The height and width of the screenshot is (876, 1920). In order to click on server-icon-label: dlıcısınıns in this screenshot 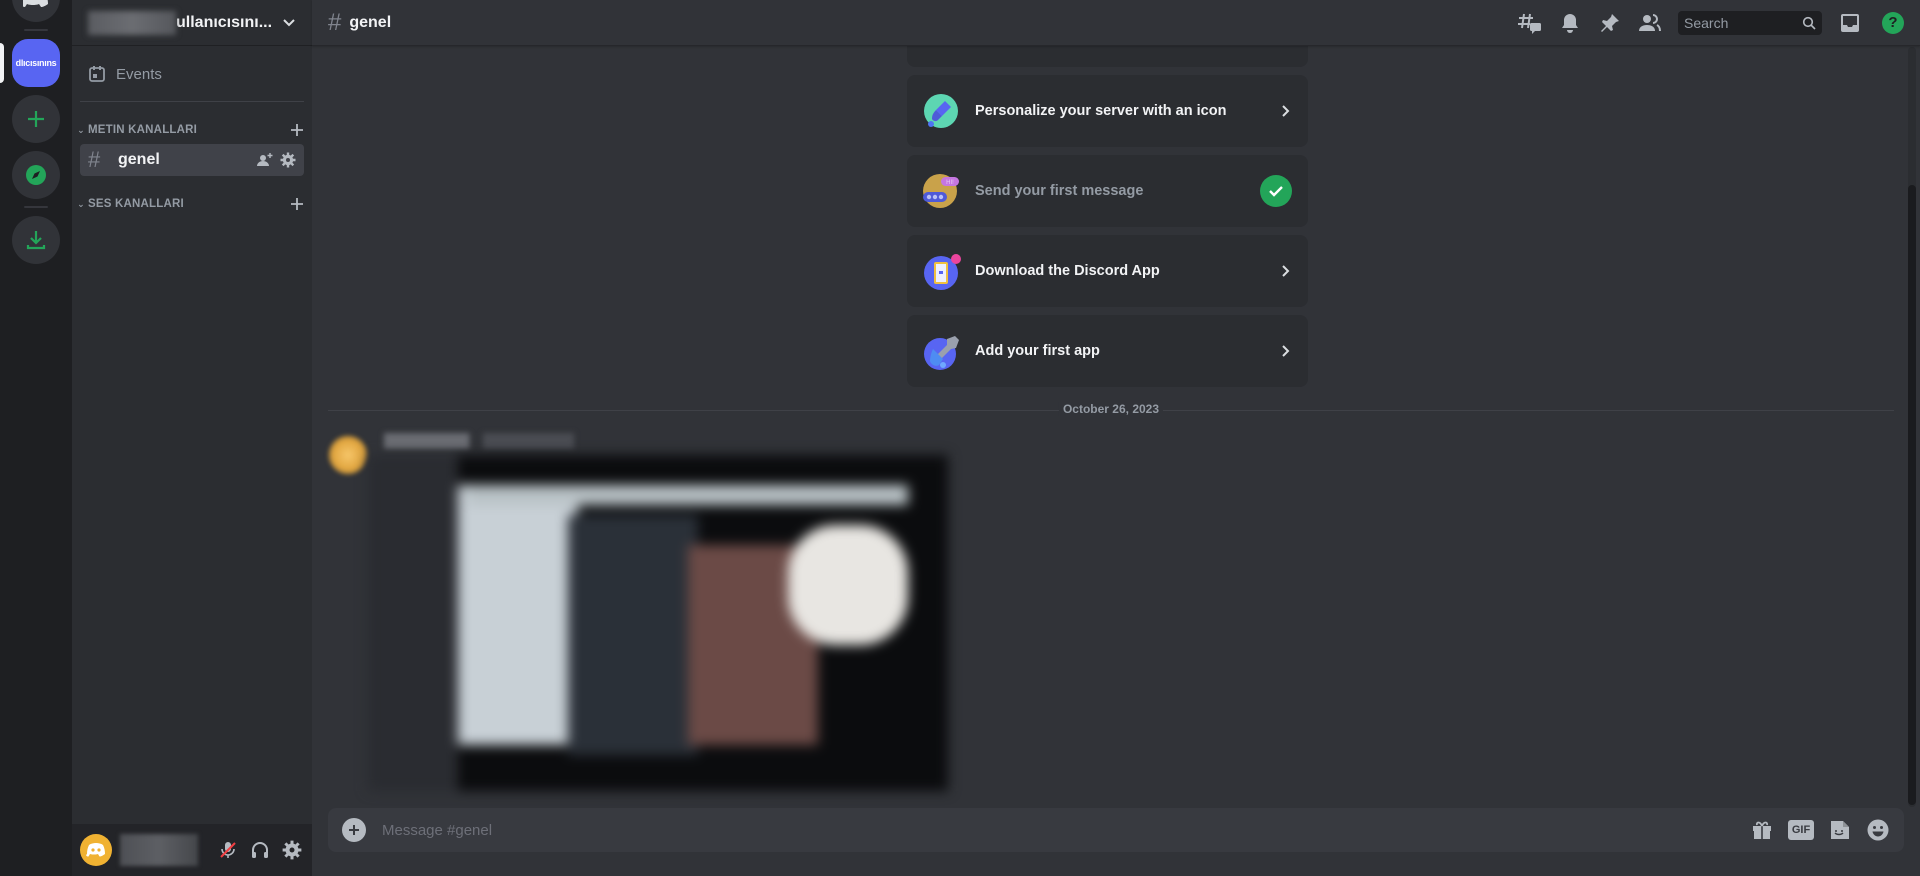, I will do `click(36, 63)`.